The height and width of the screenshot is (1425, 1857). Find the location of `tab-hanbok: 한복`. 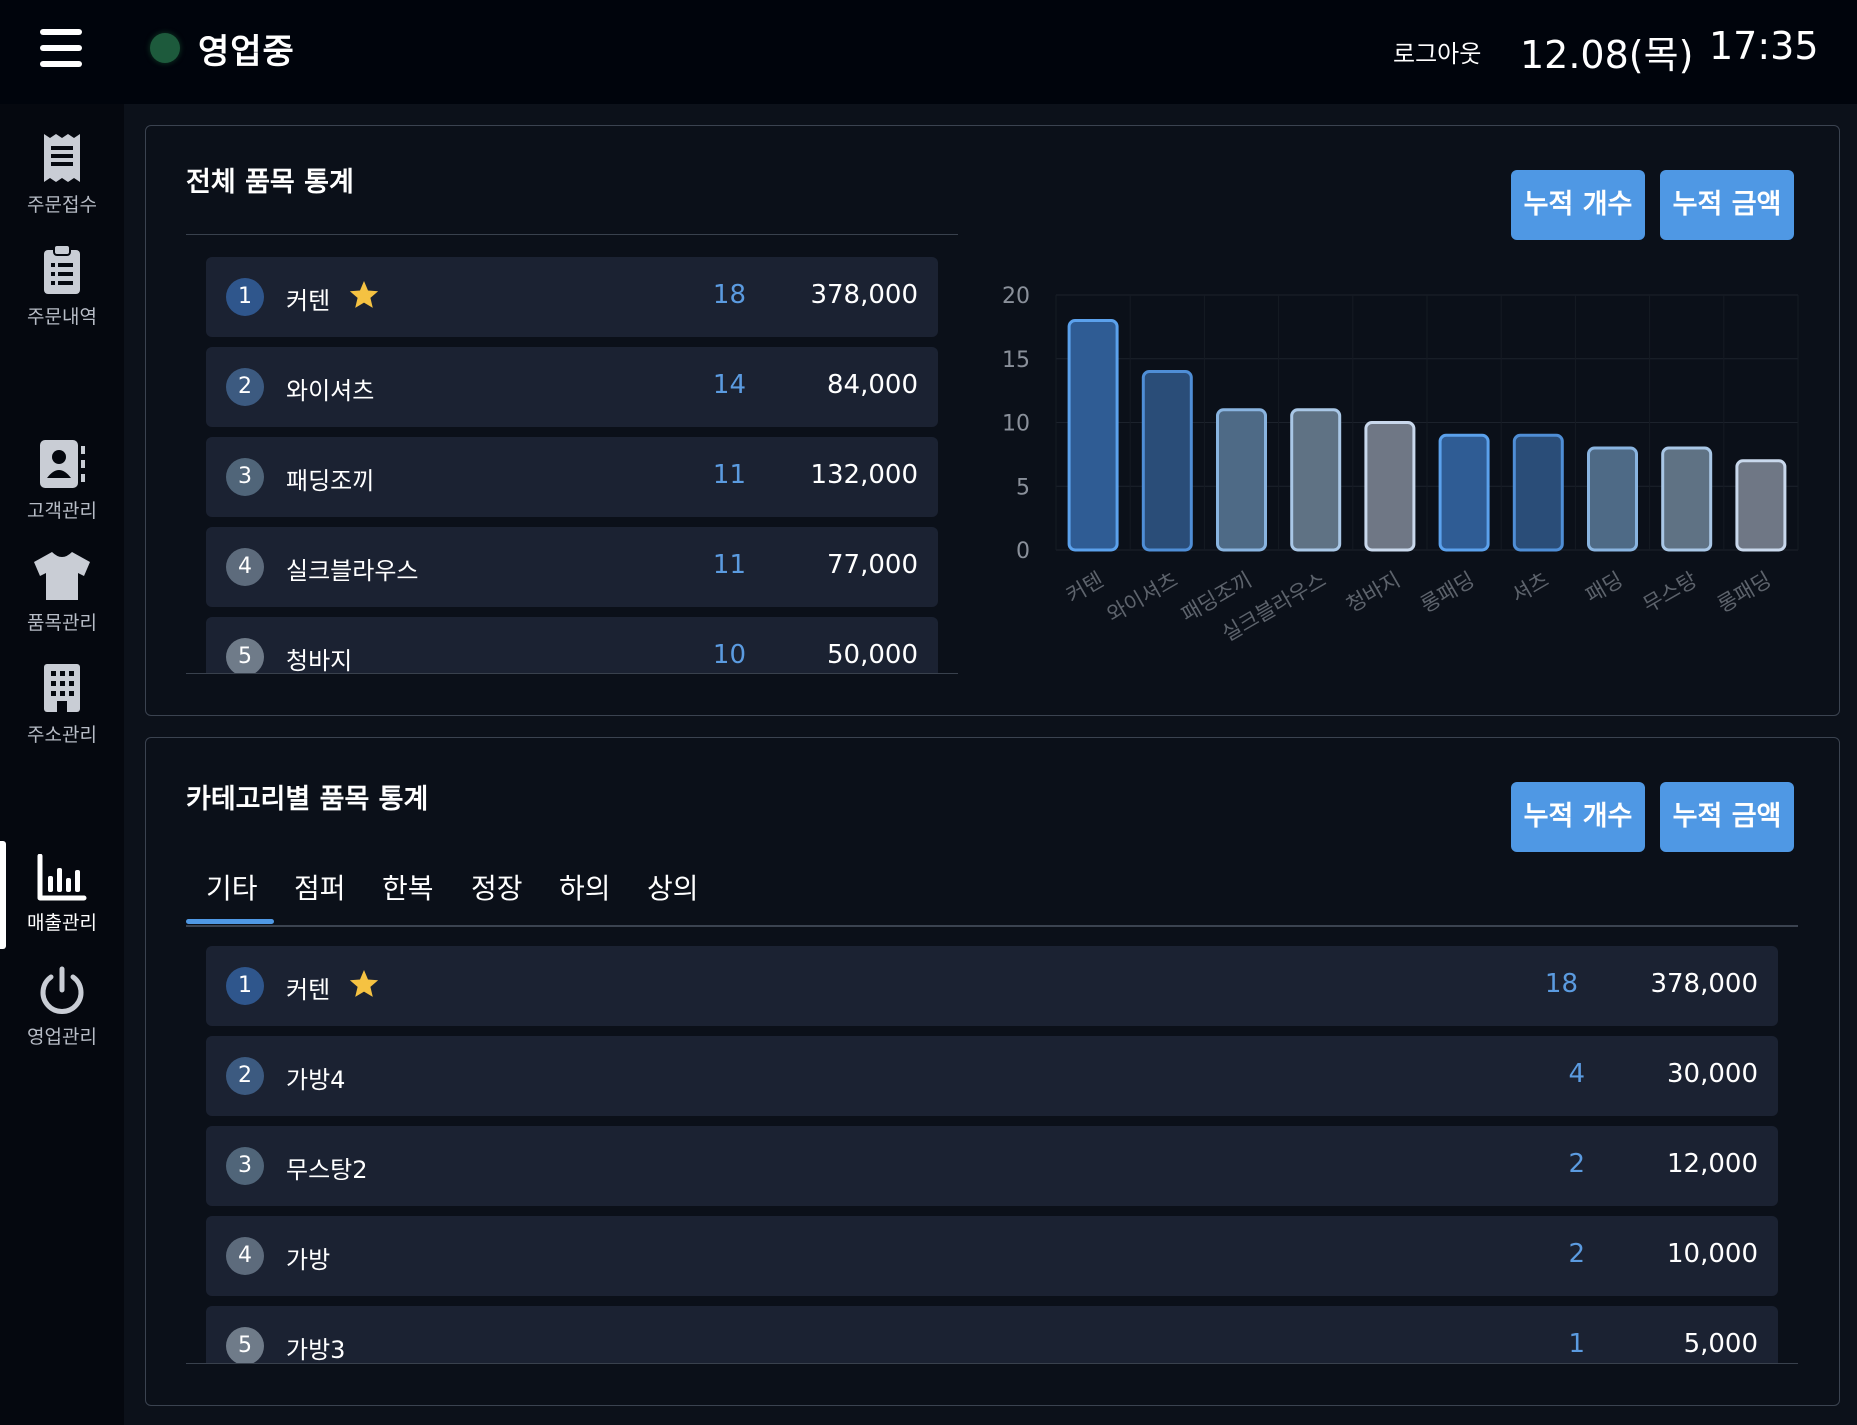

tab-hanbok: 한복 is located at coordinates (408, 887).